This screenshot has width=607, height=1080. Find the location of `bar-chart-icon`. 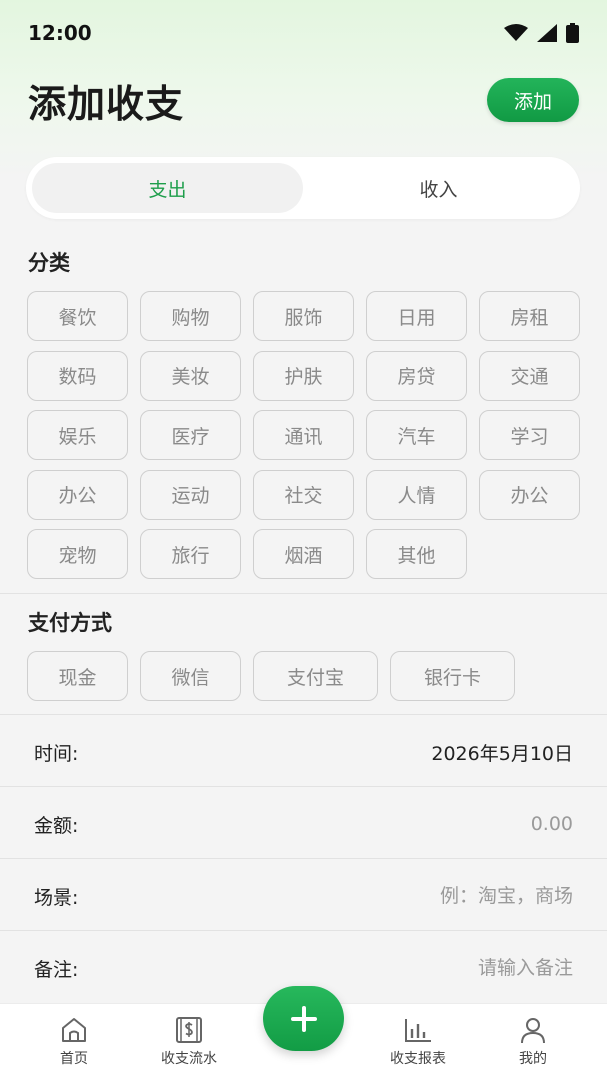

bar-chart-icon is located at coordinates (418, 1030).